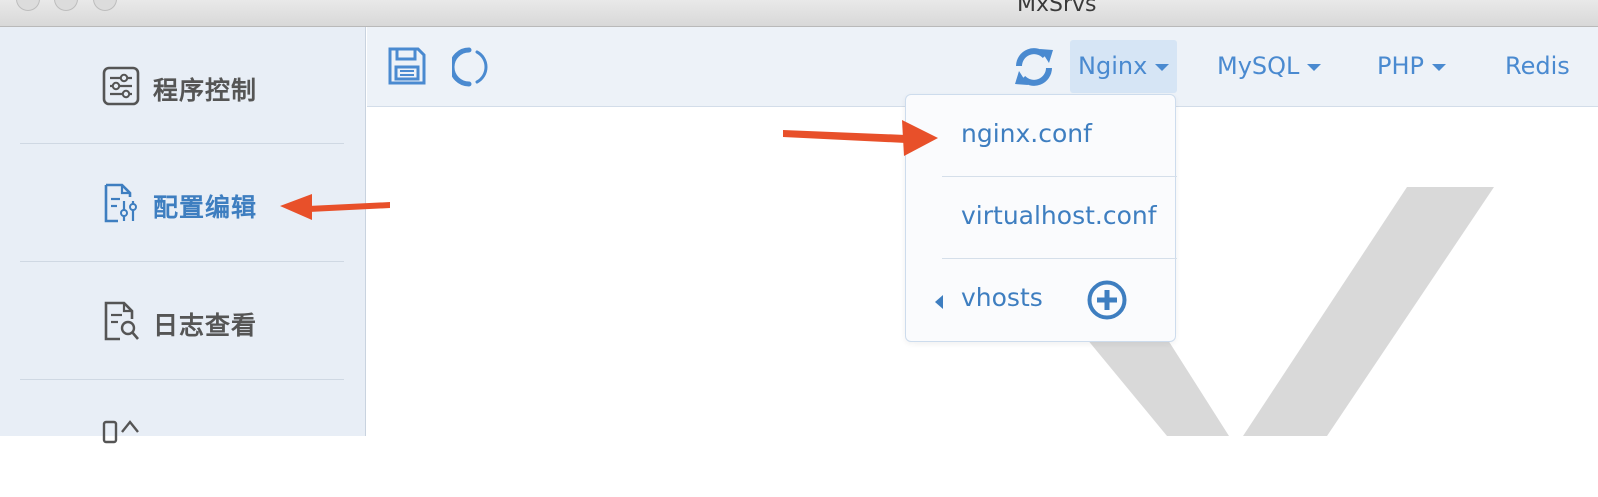 This screenshot has height=497, width=1598. I want to click on zoom-window-button, so click(105, 5).